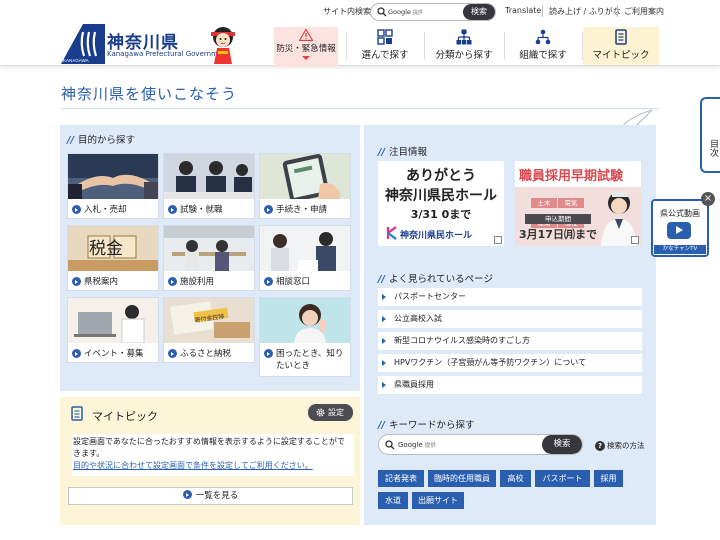  What do you see at coordinates (305, 360) in the screenshot?
I see `card-label: 困ったとき、知りたいとき` at bounding box center [305, 360].